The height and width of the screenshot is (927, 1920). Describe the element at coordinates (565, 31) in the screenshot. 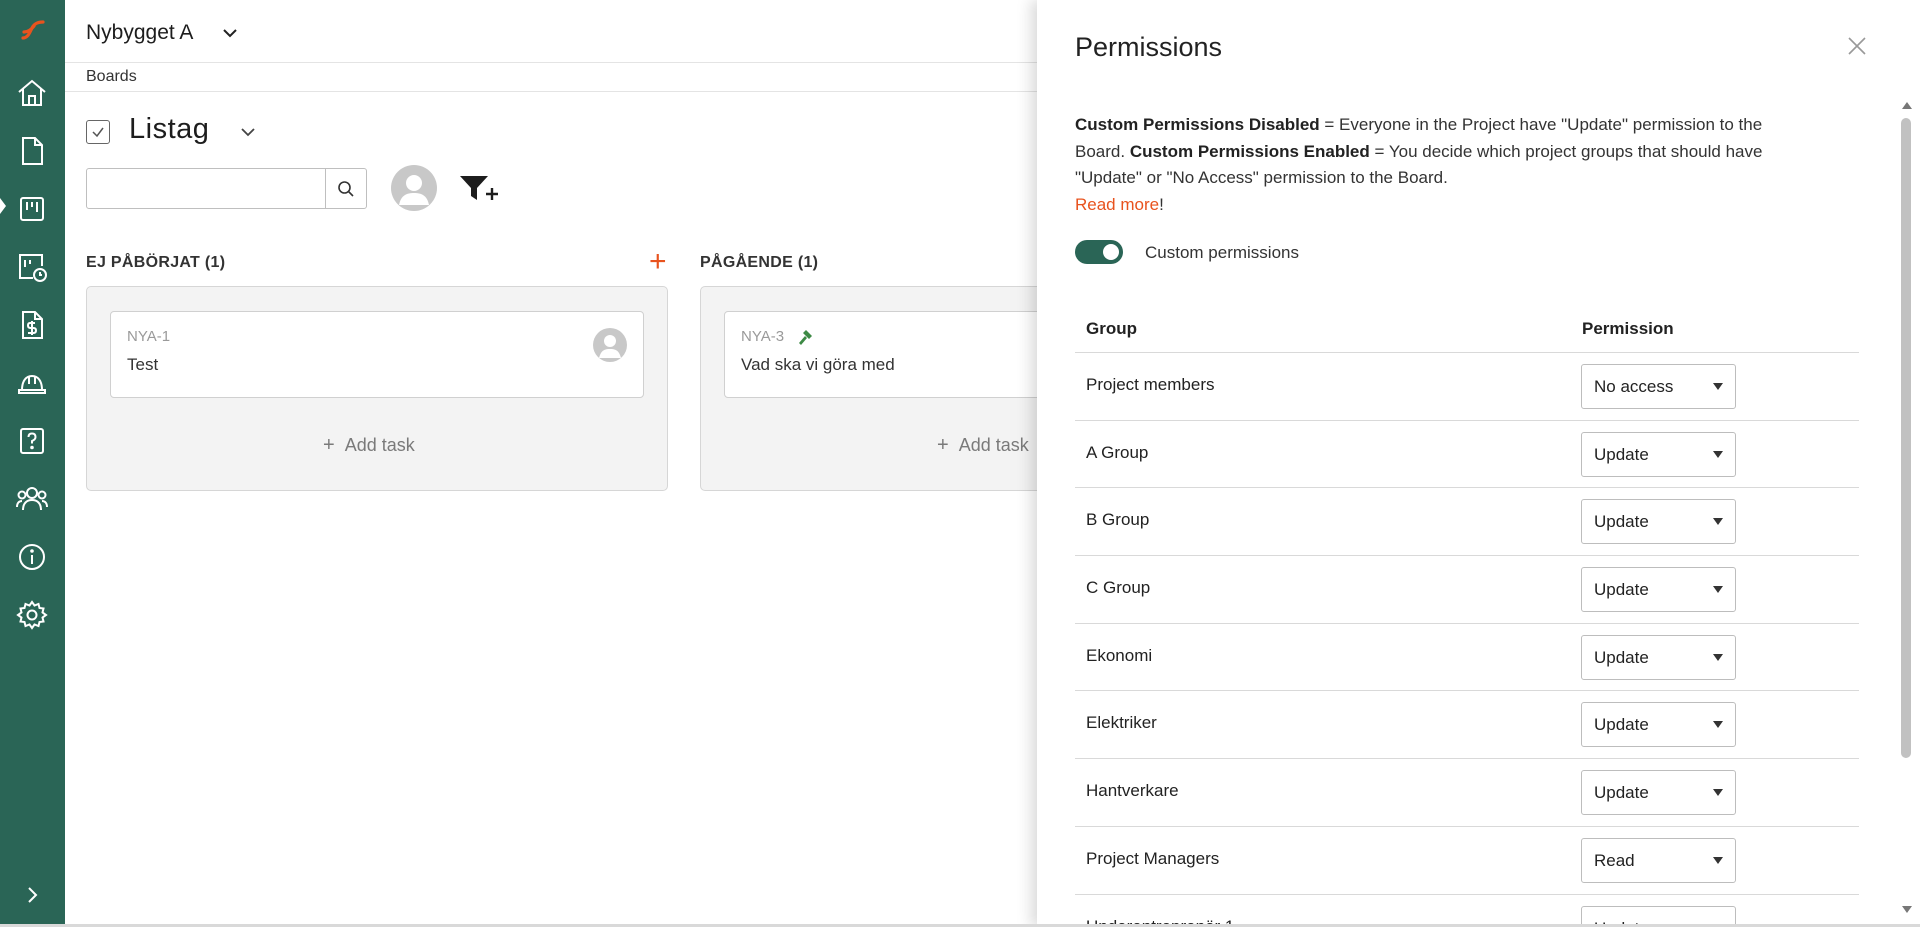

I see `project-header: Nybygget A` at that location.